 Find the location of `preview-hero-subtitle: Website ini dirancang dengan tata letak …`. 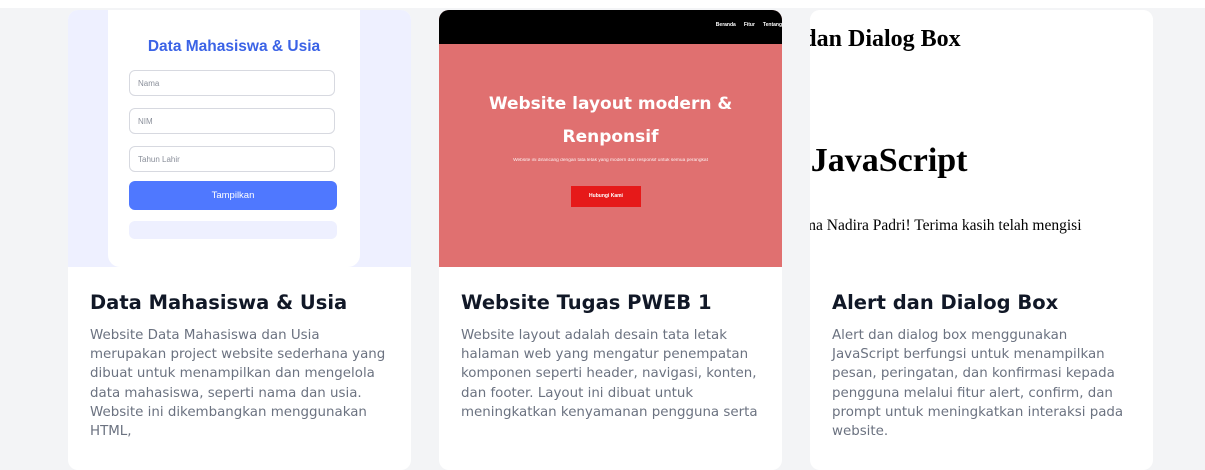

preview-hero-subtitle: Website ini dirancang dengan tata letak … is located at coordinates (610, 160).